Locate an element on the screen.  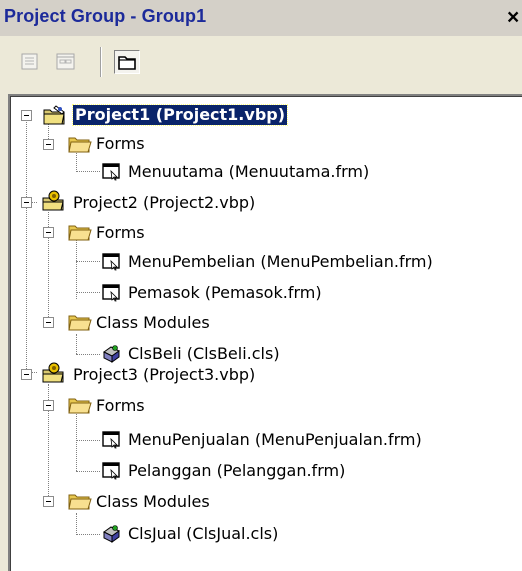
tree-project3-label: Project3 (Project3.vbp) is located at coordinates (164, 375).